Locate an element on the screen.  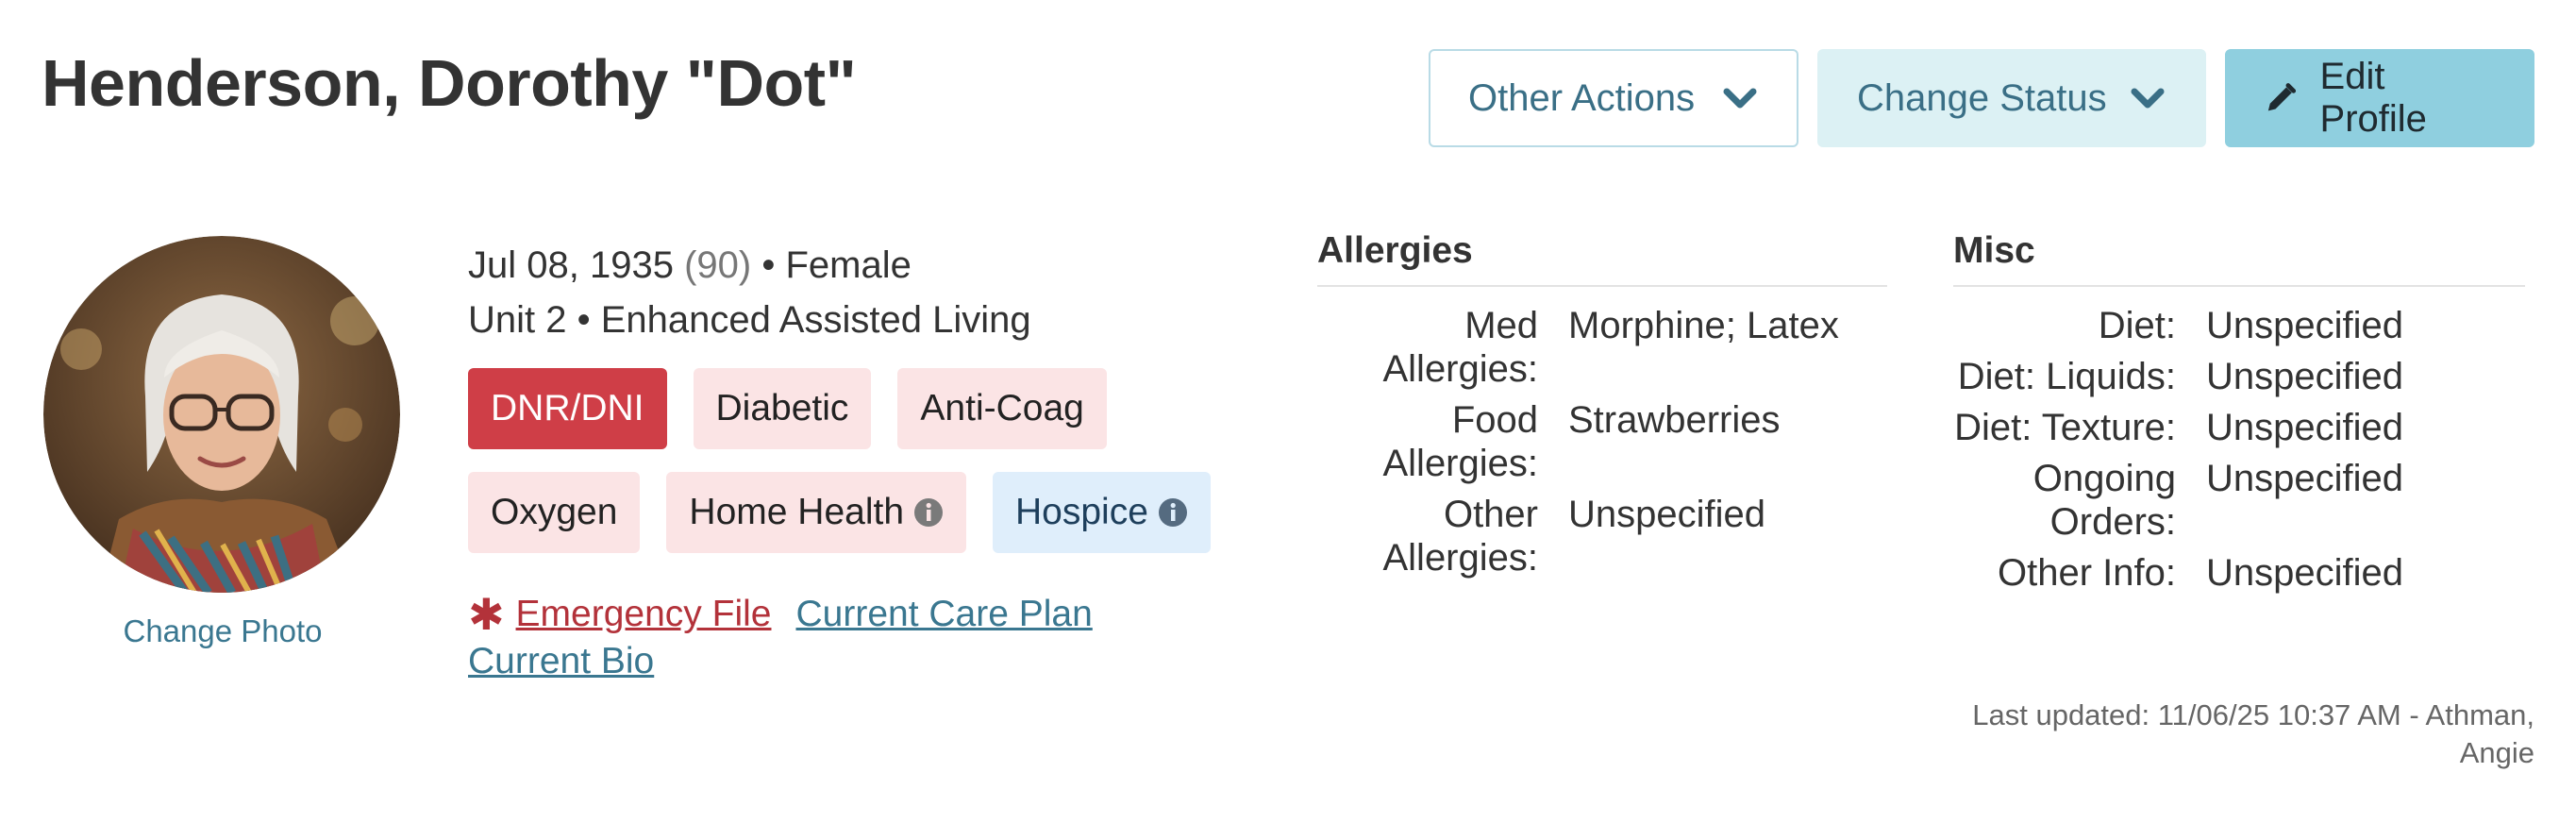
tag-label: Diabetic is located at coordinates (782, 408).